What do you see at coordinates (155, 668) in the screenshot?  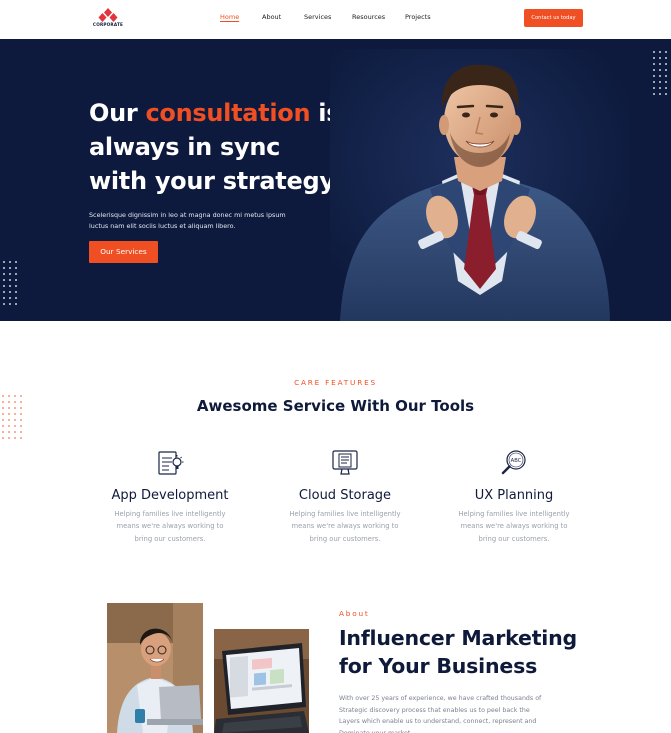 I see `person-with-laptop-photo` at bounding box center [155, 668].